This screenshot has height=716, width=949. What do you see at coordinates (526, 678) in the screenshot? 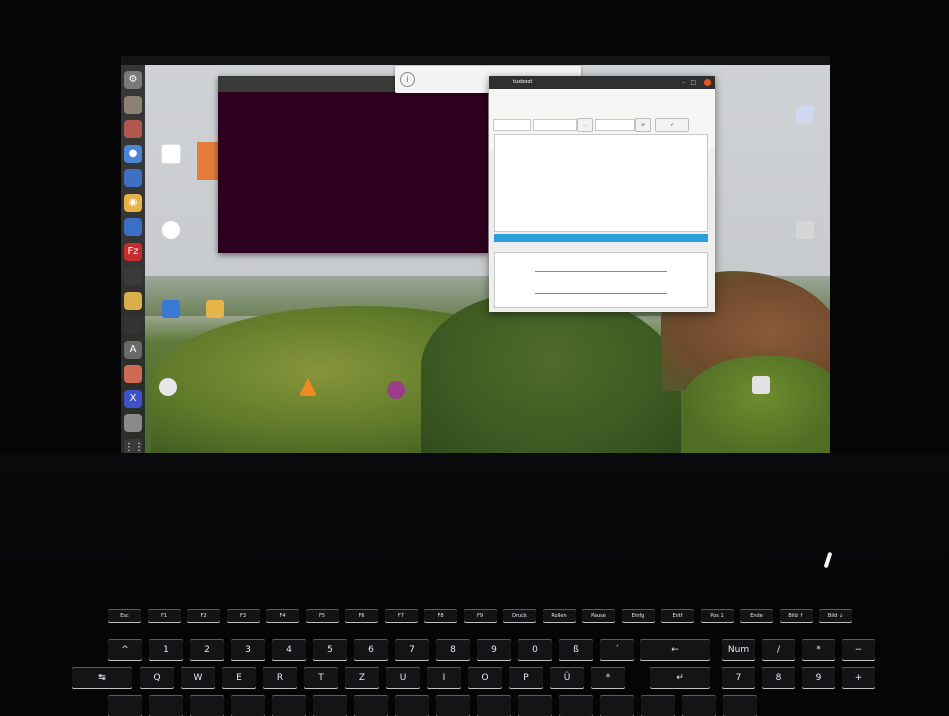
I see `letter-key: P` at bounding box center [526, 678].